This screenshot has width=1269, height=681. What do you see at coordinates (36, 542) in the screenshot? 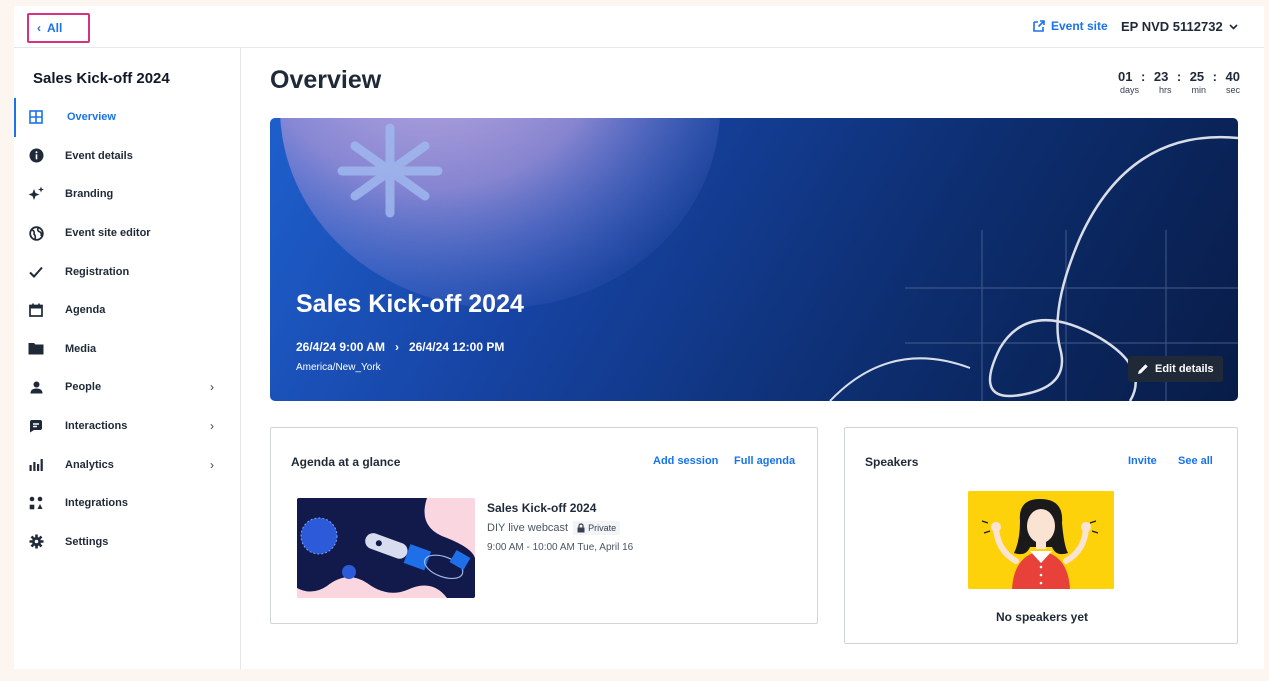
I see `gear-icon` at bounding box center [36, 542].